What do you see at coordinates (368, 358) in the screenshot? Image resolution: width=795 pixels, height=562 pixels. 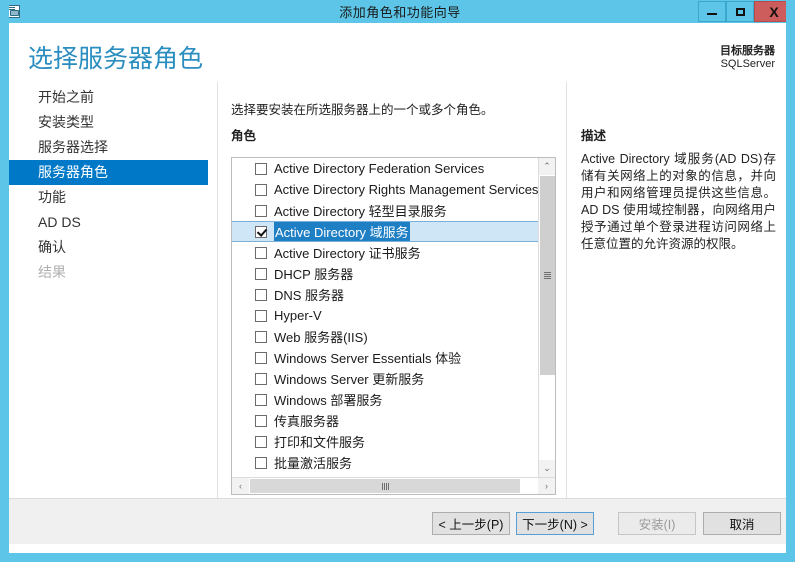 I see `role-label: Windows Server Essentials 体验` at bounding box center [368, 358].